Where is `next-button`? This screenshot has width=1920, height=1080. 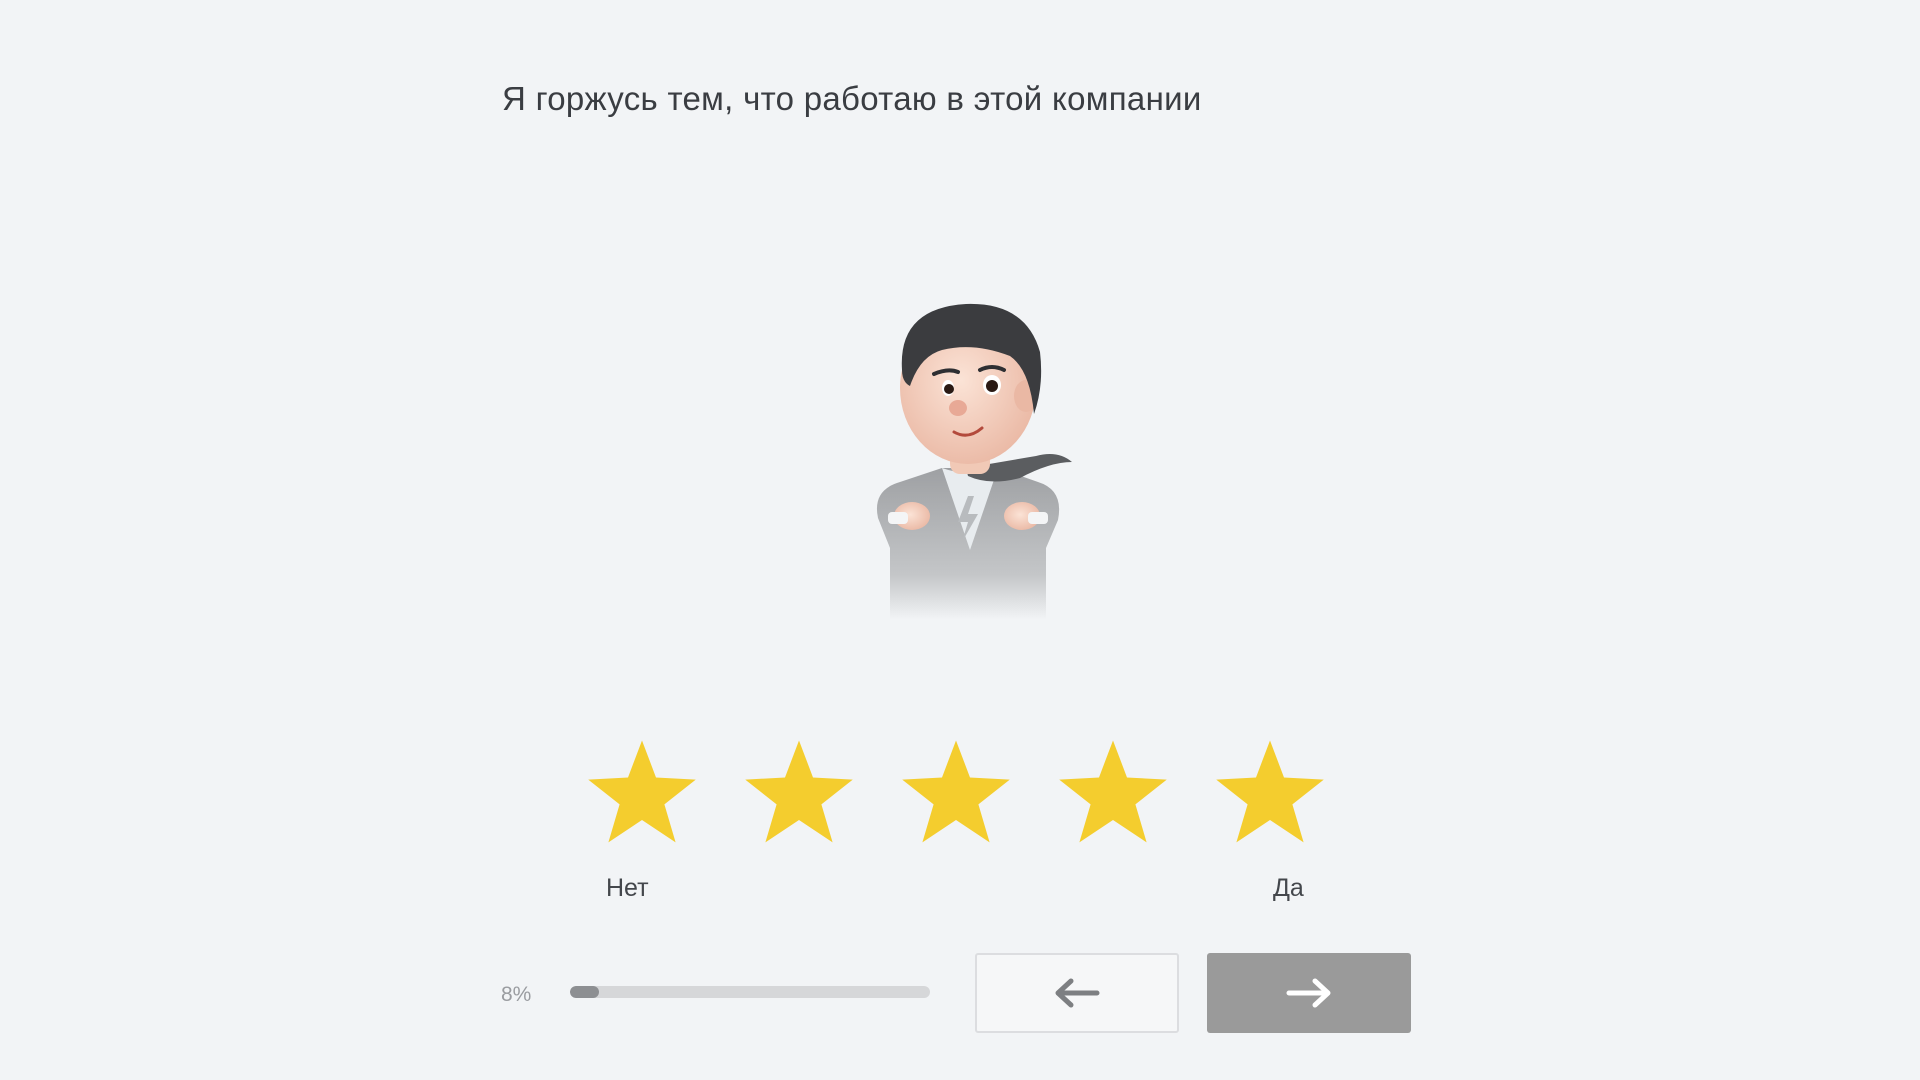 next-button is located at coordinates (1309, 993).